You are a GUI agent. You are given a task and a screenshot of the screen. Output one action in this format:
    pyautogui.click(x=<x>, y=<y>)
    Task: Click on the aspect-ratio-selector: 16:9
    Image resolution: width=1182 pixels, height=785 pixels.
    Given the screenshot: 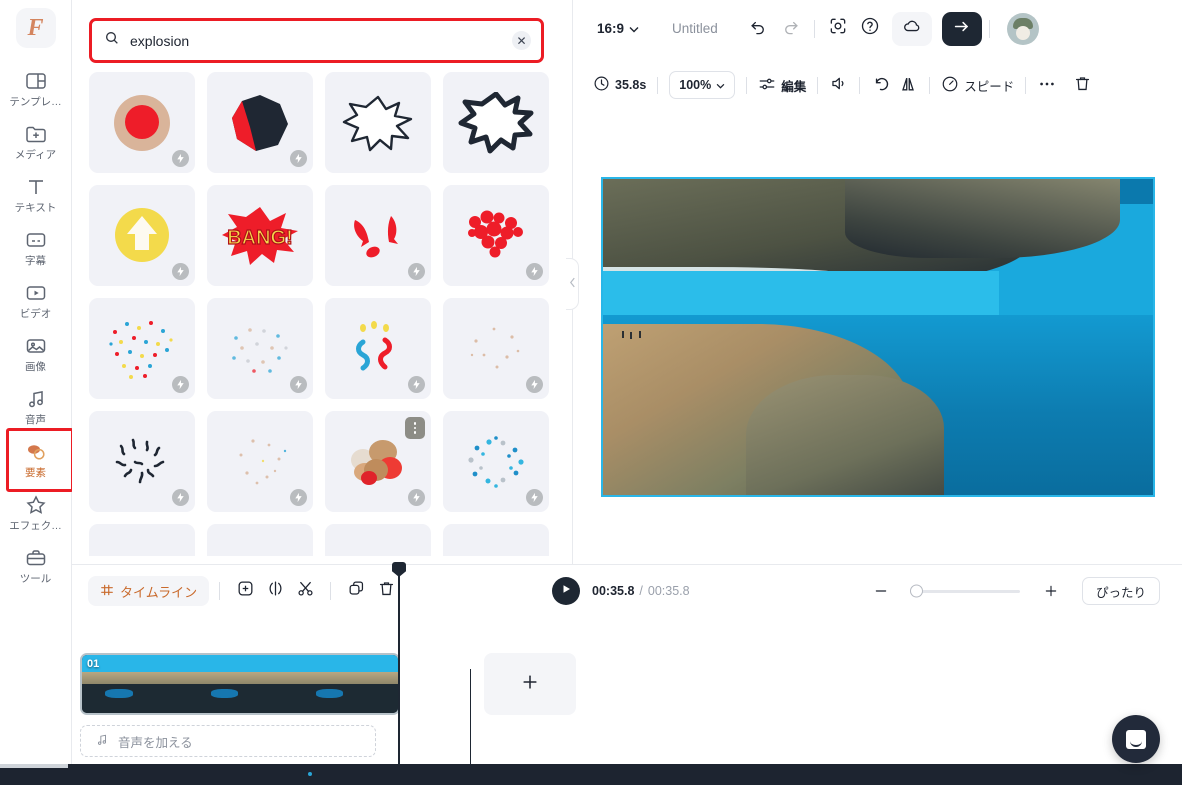 What is the action you would take?
    pyautogui.click(x=618, y=29)
    